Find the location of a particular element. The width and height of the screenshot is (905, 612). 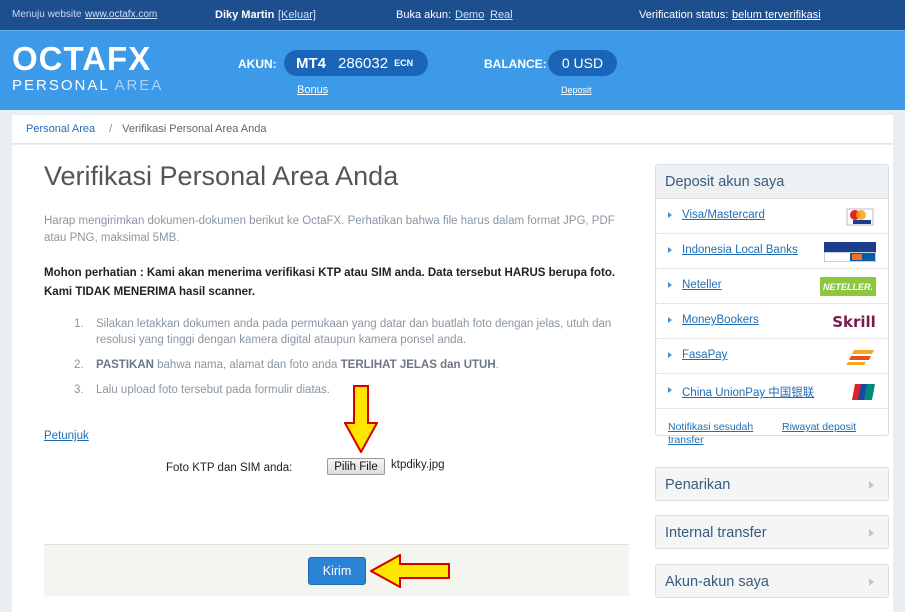

submit-button: Kirim is located at coordinates (337, 571).